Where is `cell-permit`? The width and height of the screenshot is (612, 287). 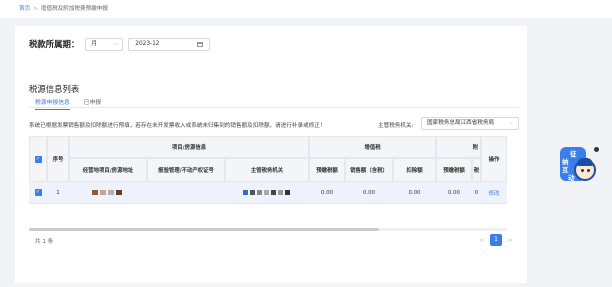
cell-permit is located at coordinates (186, 193).